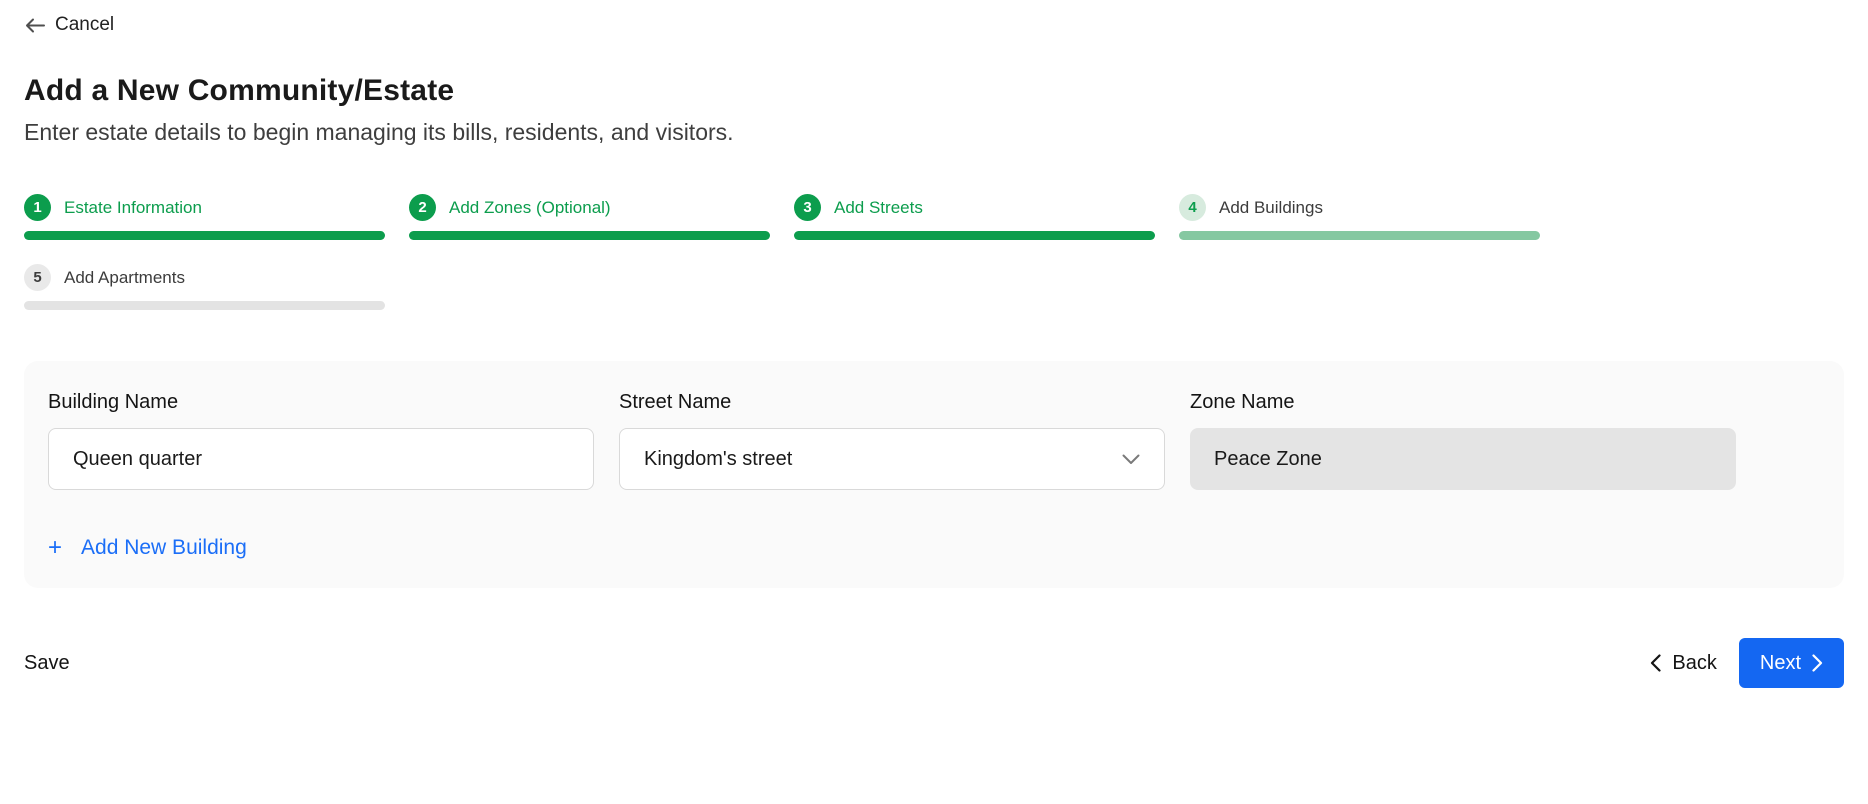 The width and height of the screenshot is (1868, 804). What do you see at coordinates (204, 207) in the screenshot?
I see `step-head: 1 Estate Information` at bounding box center [204, 207].